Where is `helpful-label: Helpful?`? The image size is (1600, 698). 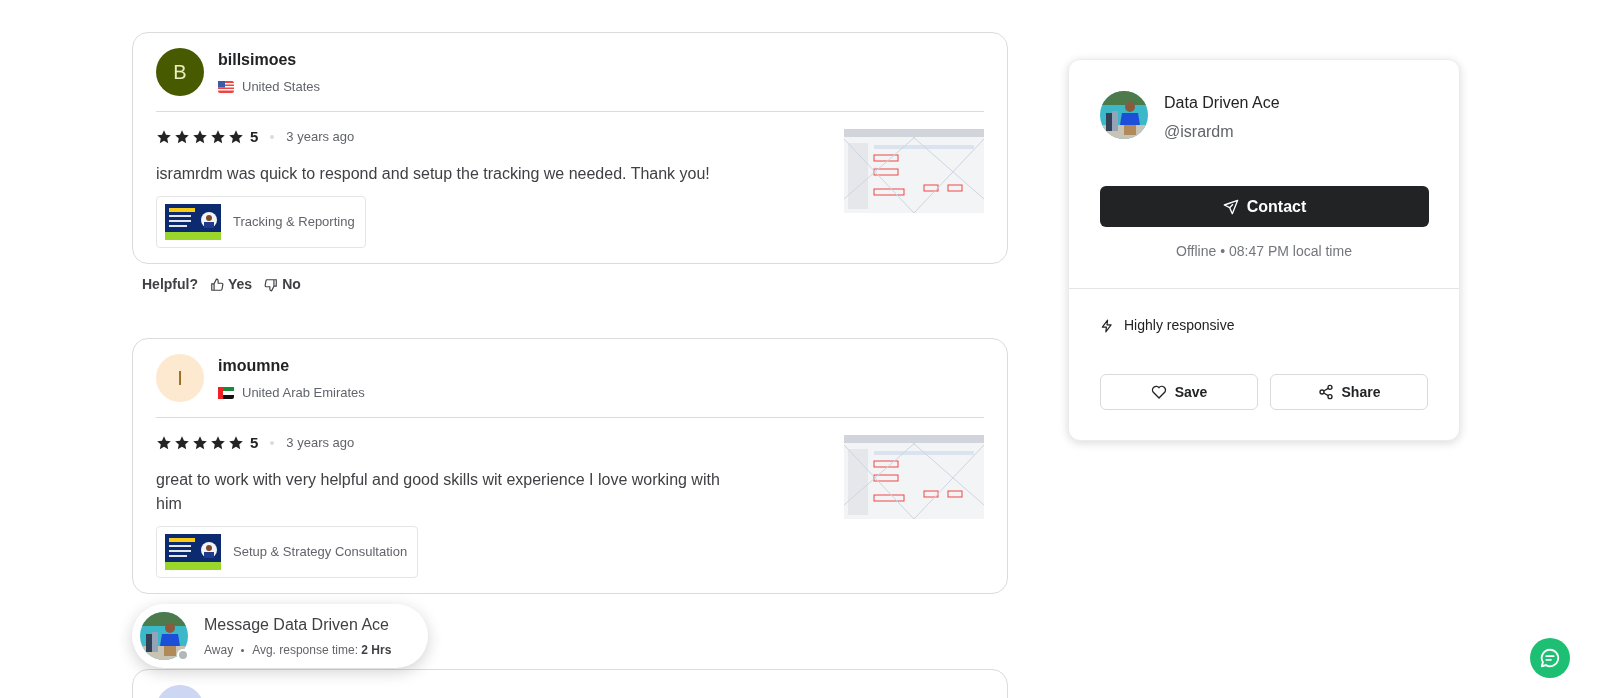
helpful-label: Helpful? is located at coordinates (170, 284).